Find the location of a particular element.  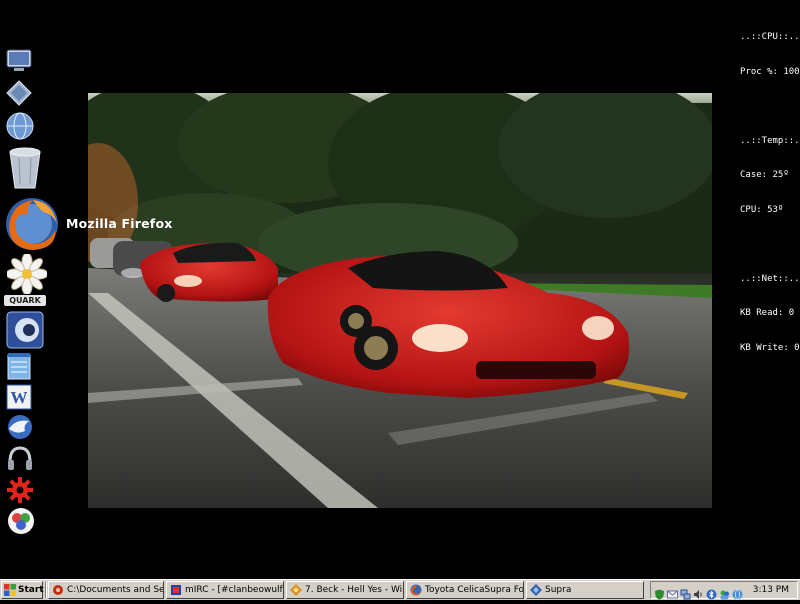

task-supra: Supra is located at coordinates (585, 590).